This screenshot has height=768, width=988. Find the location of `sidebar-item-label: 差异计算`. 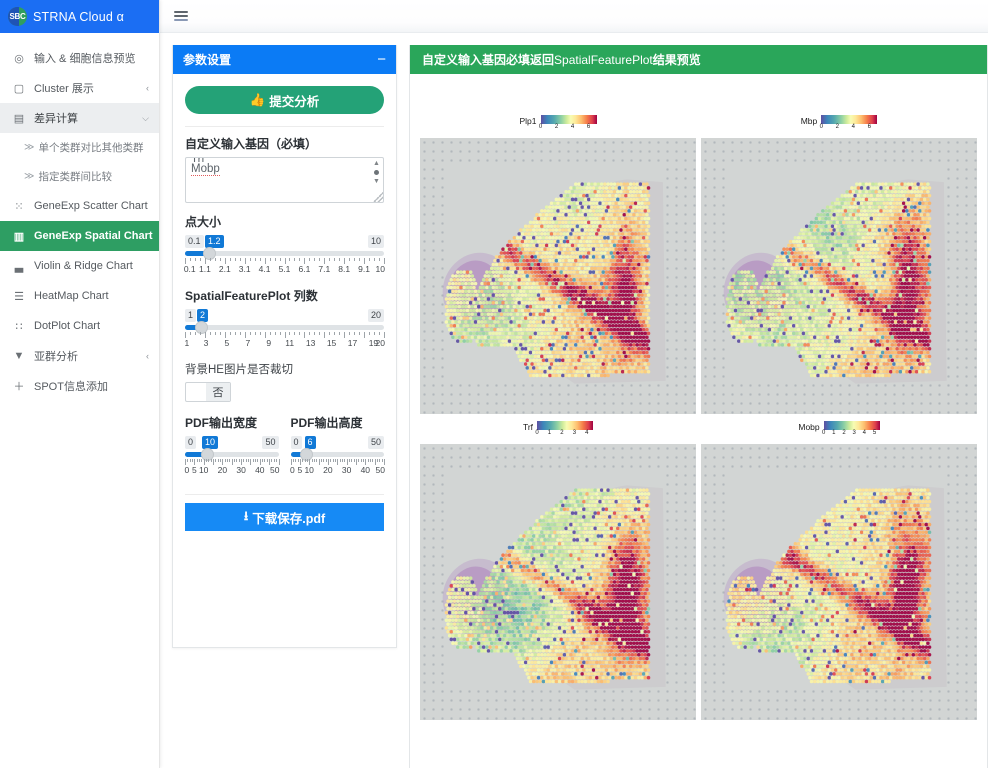

sidebar-item-label: 差异计算 is located at coordinates (56, 119).